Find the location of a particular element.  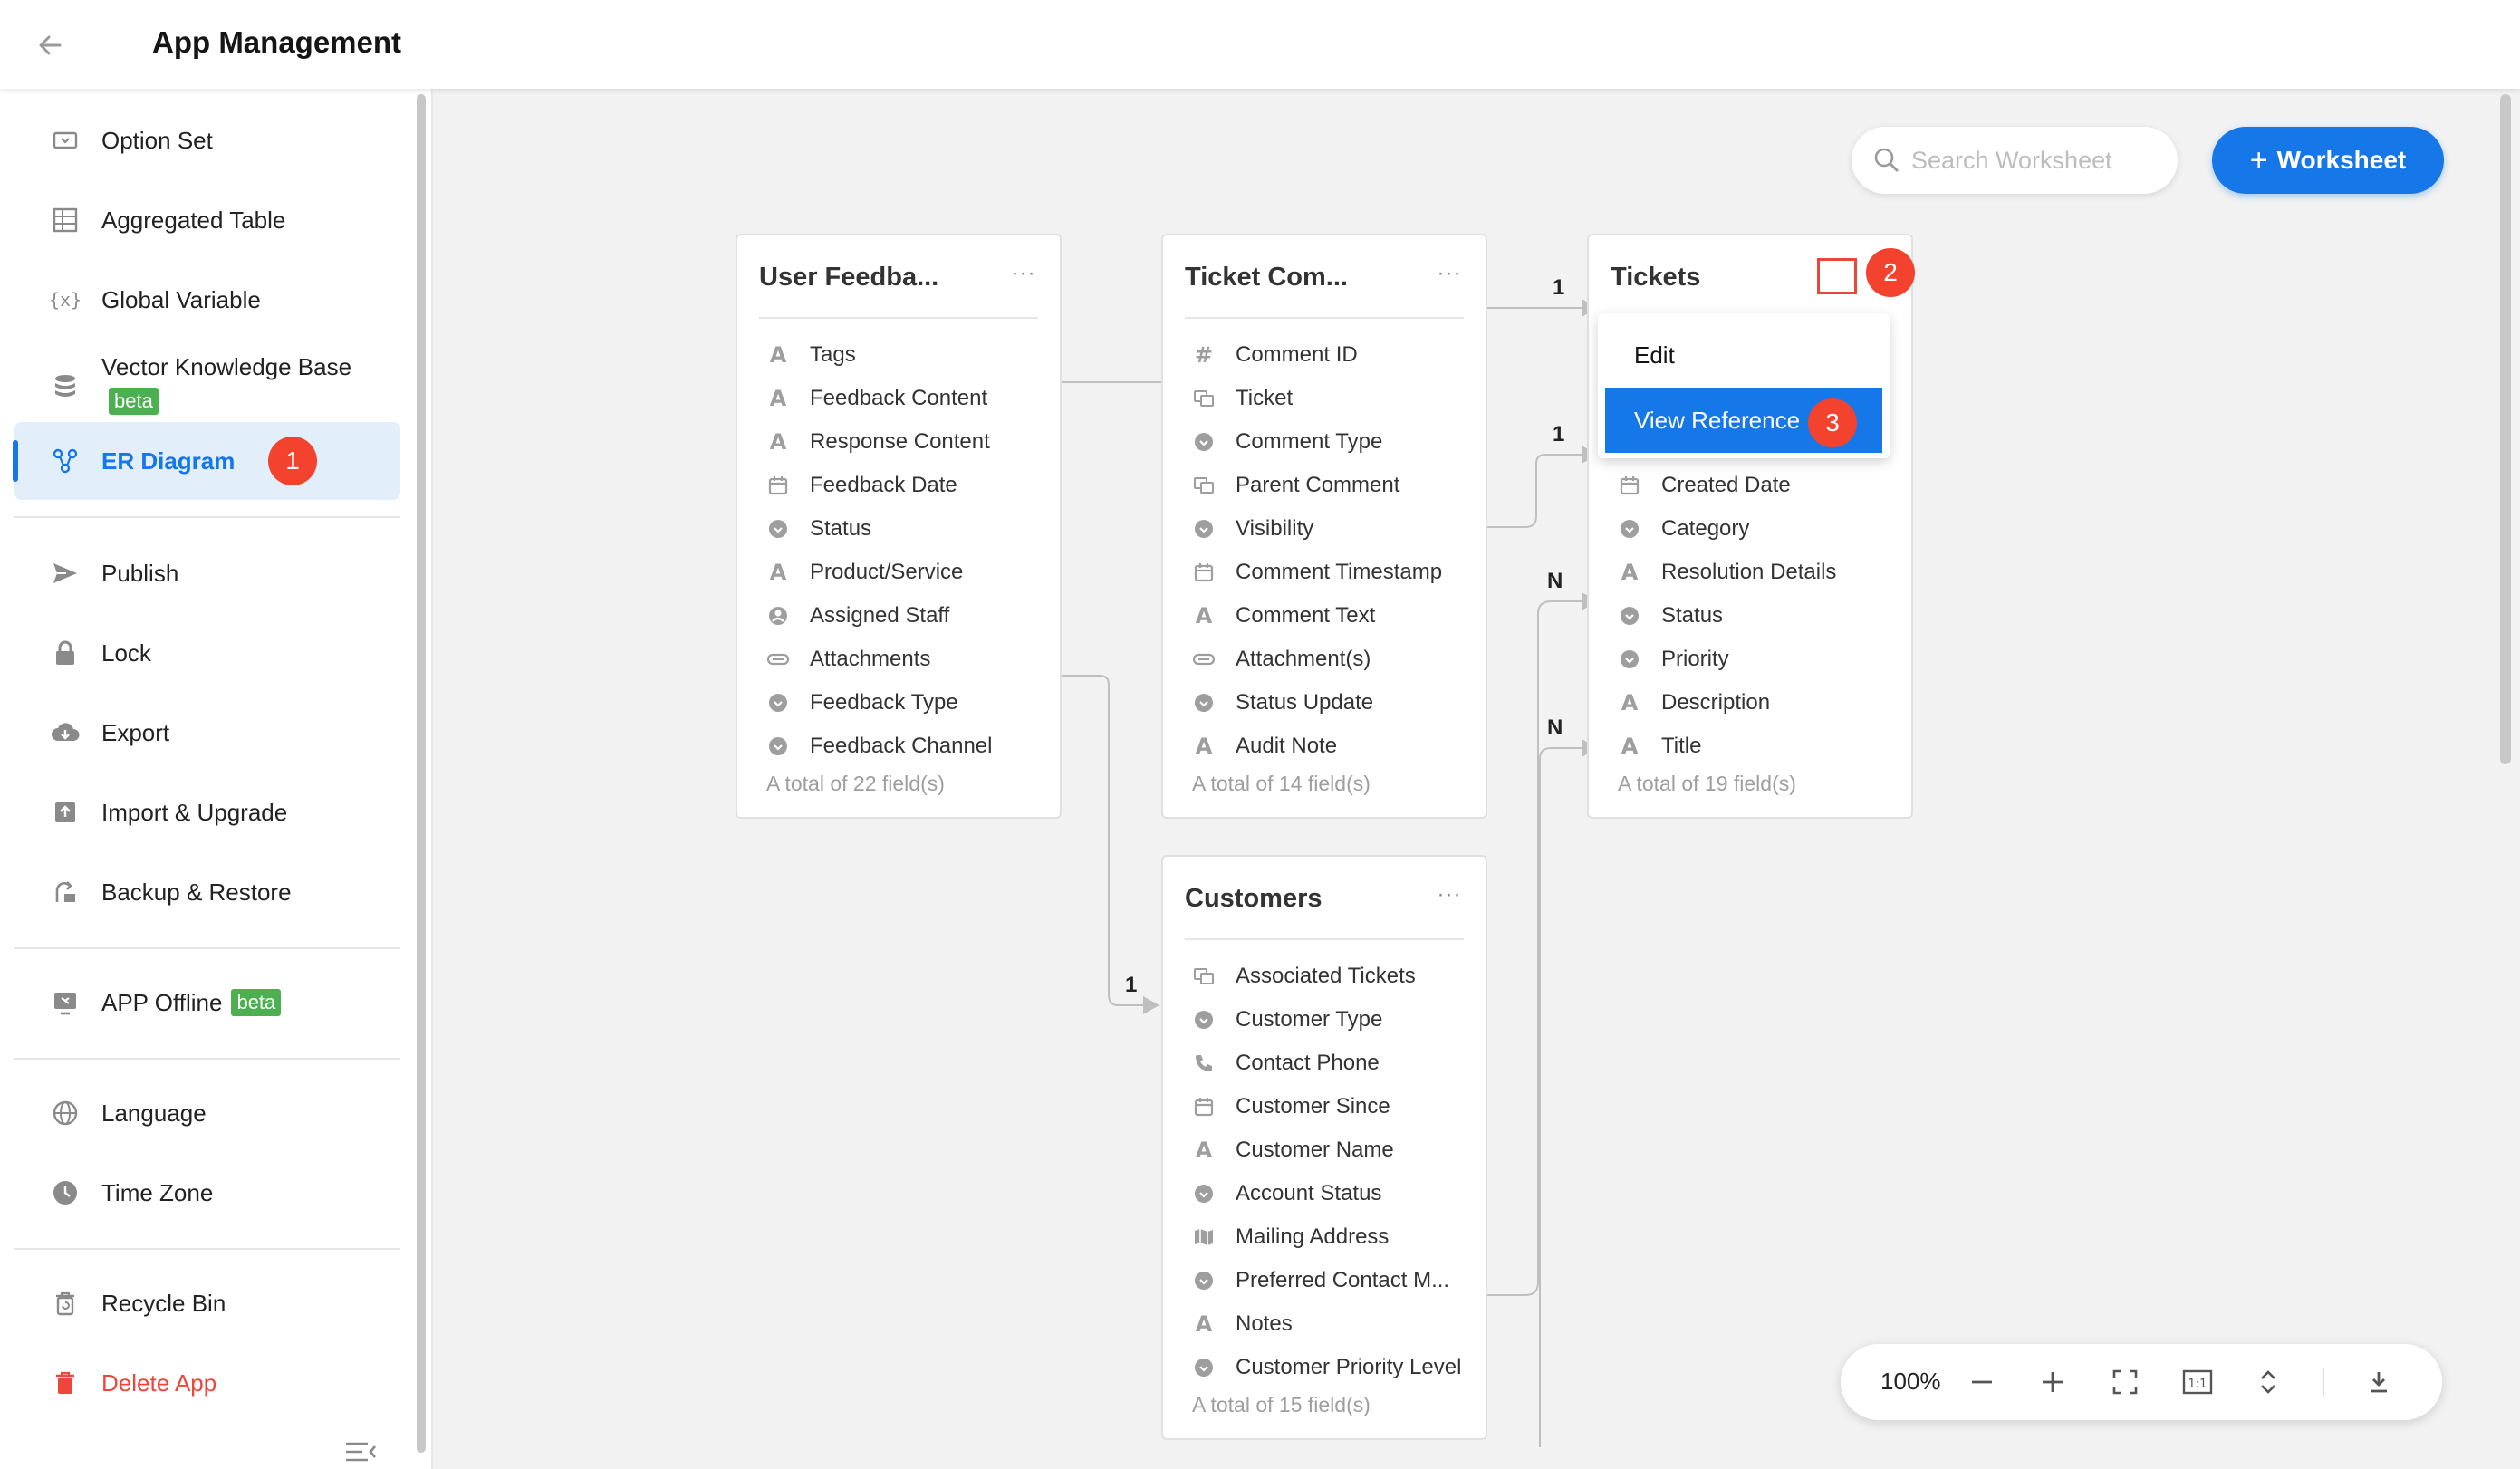

field-row: Category is located at coordinates (1727, 529).